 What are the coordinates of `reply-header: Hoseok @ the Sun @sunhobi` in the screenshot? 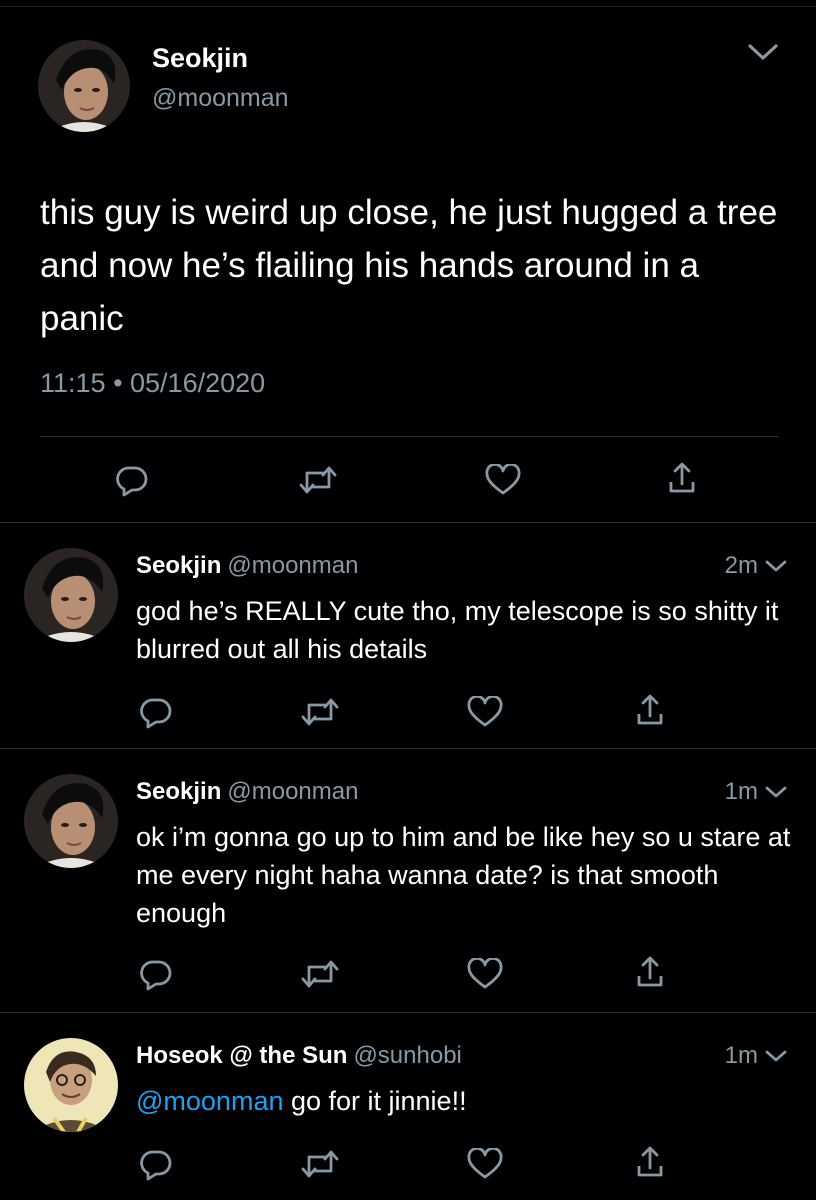 It's located at (299, 1056).